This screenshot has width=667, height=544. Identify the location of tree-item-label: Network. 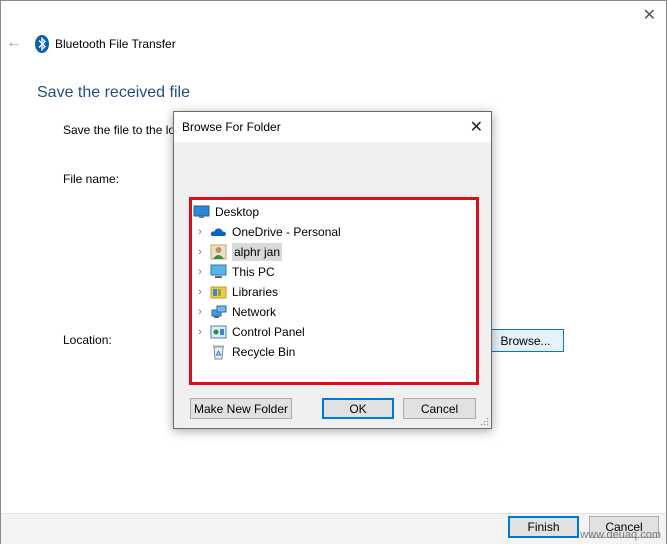
(254, 312).